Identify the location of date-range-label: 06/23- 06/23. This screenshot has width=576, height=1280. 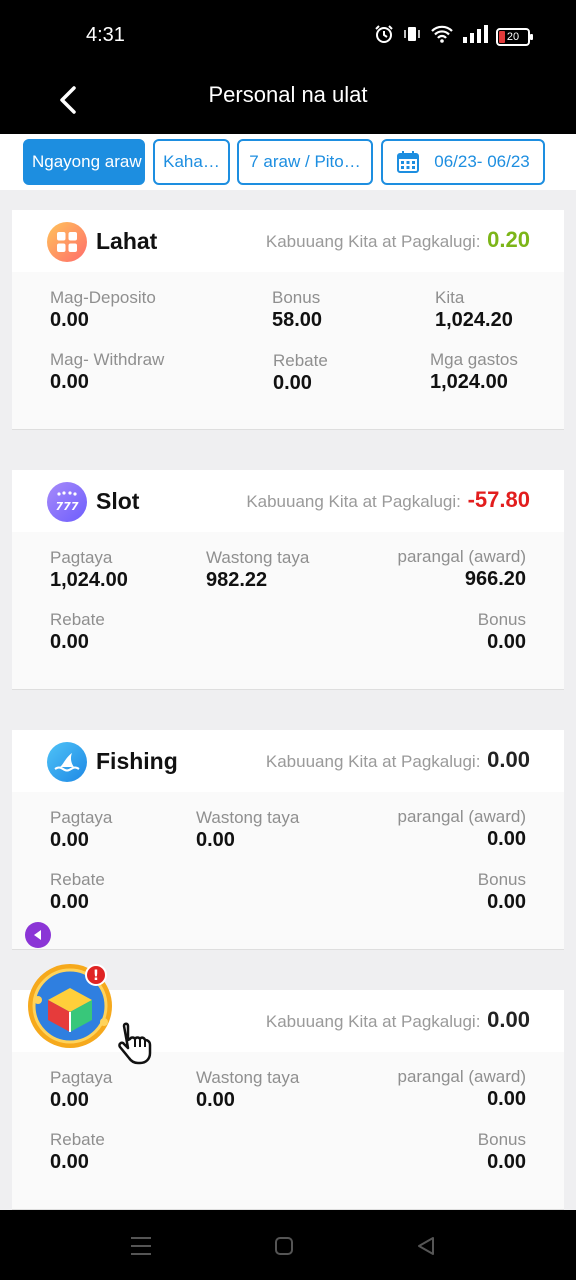
(482, 161).